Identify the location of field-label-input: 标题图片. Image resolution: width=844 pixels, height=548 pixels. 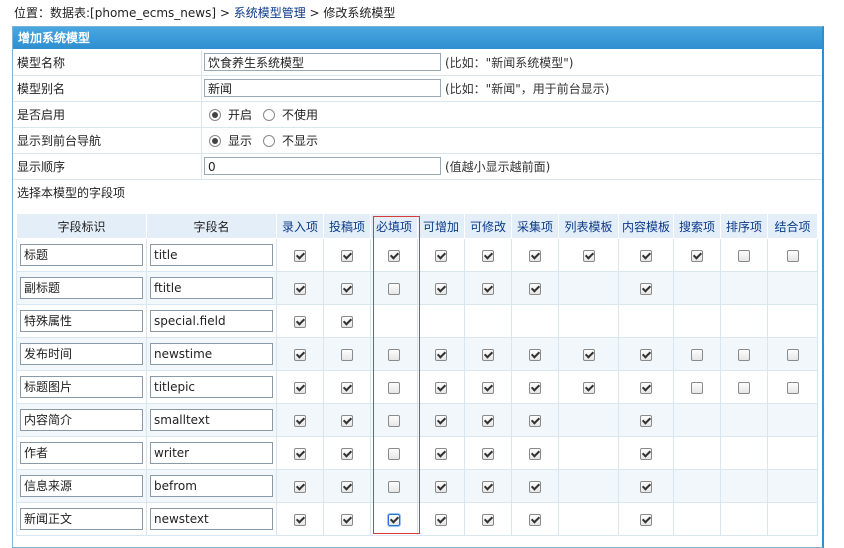
(81, 387).